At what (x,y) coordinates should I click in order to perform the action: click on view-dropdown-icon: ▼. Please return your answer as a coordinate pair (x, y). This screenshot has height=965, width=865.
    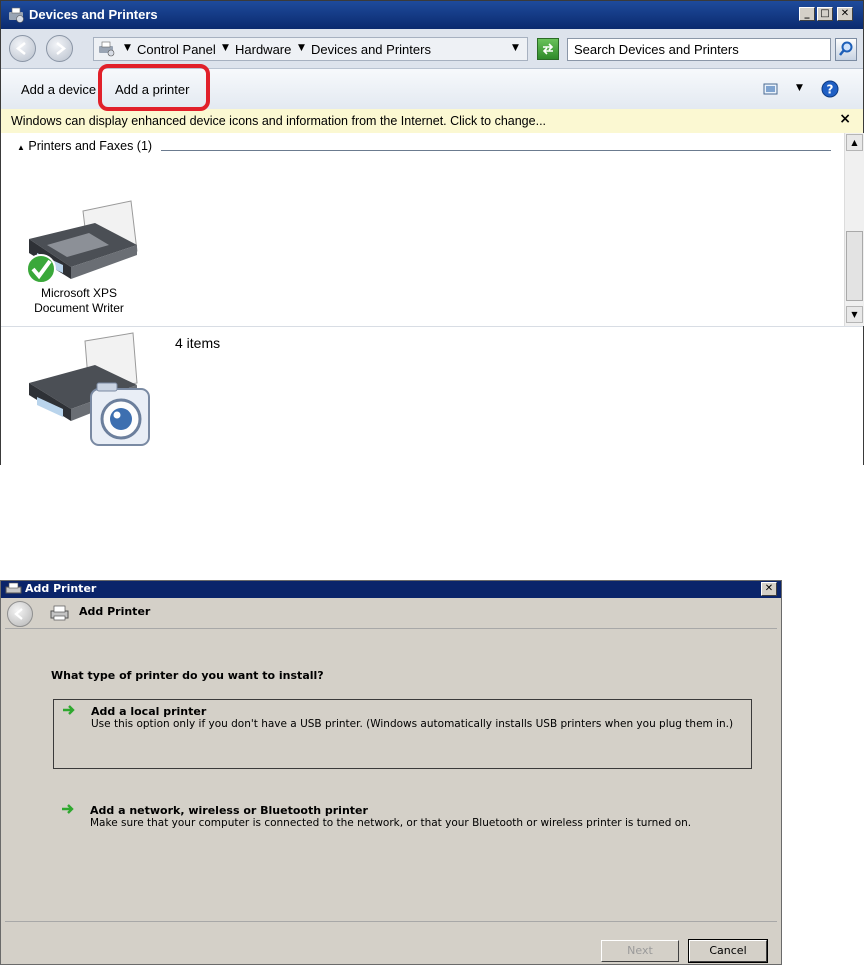
    Looking at the image, I should click on (799, 88).